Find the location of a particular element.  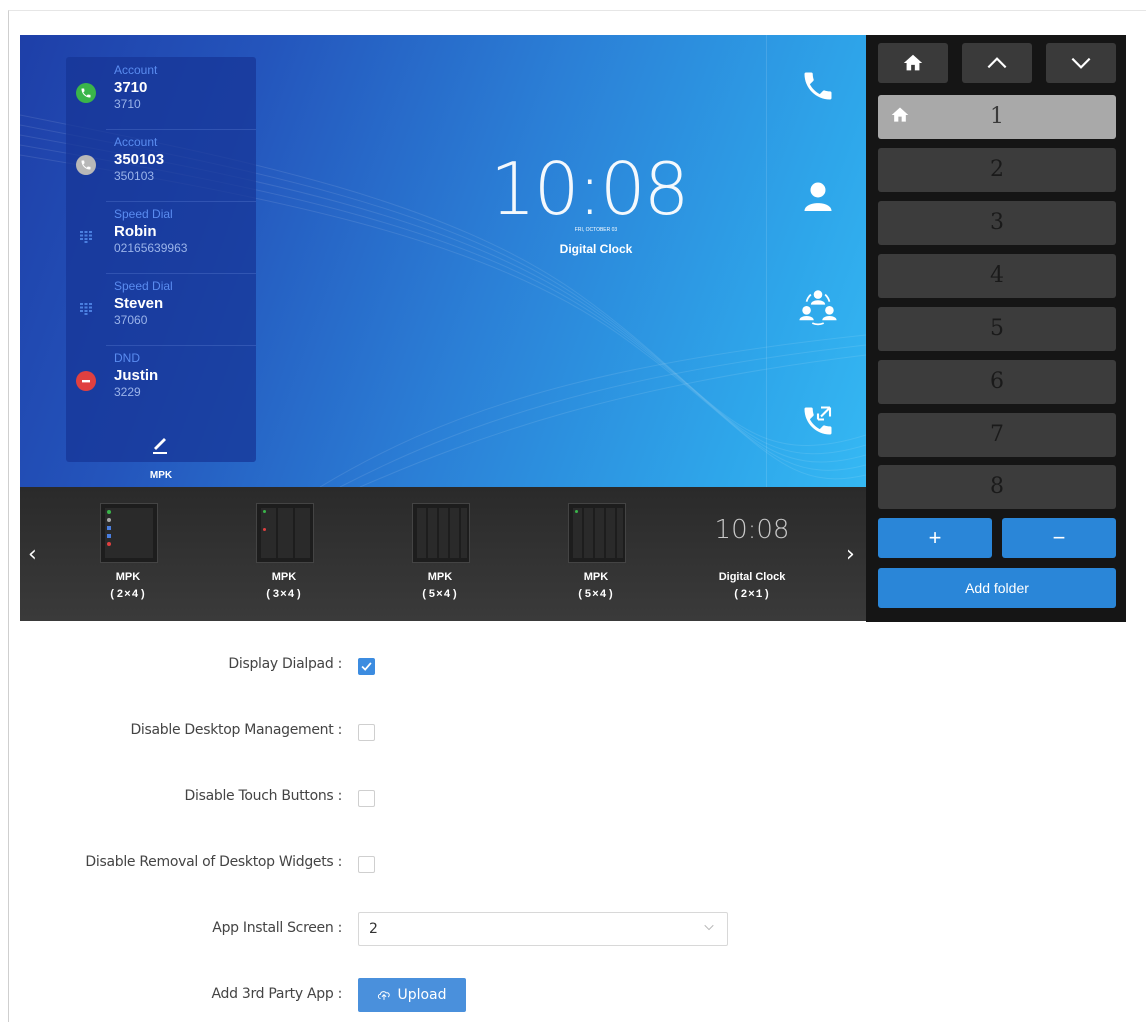

add-3rd-party-app-label: Add 3rd Party App : is located at coordinates (277, 994).